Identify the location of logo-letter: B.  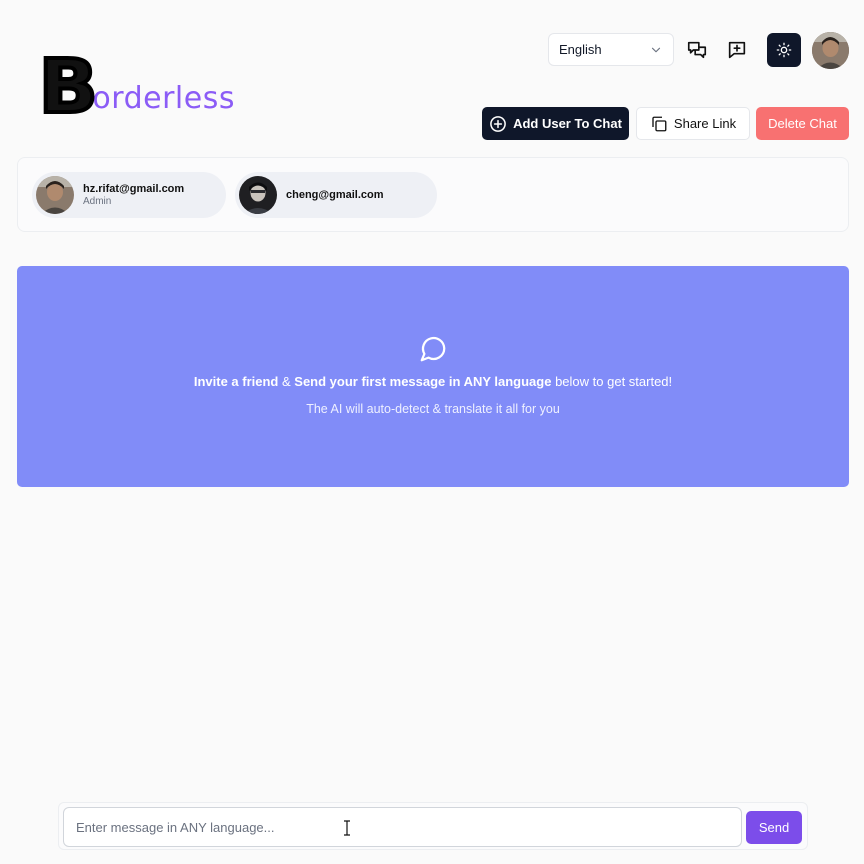
(68, 87).